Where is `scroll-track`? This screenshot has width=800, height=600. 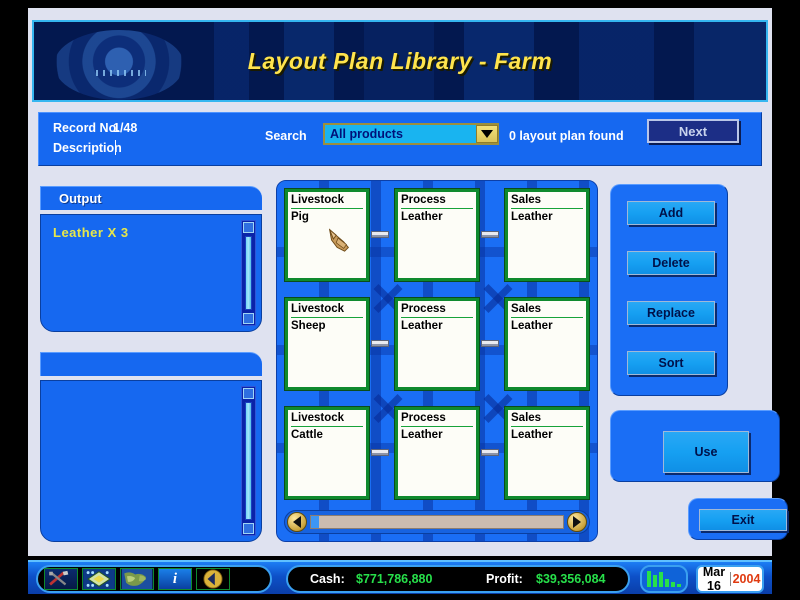
scroll-track is located at coordinates (437, 522).